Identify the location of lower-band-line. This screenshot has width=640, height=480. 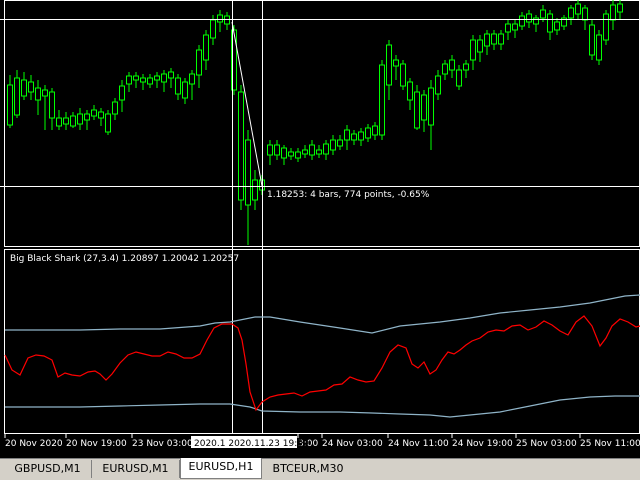
(322, 406).